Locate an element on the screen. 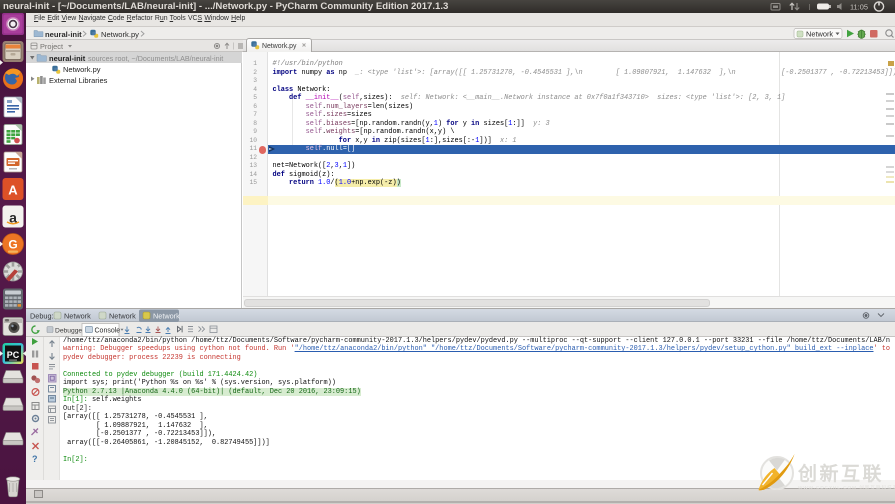  svg-text: Debugger is located at coordinates (70, 330).